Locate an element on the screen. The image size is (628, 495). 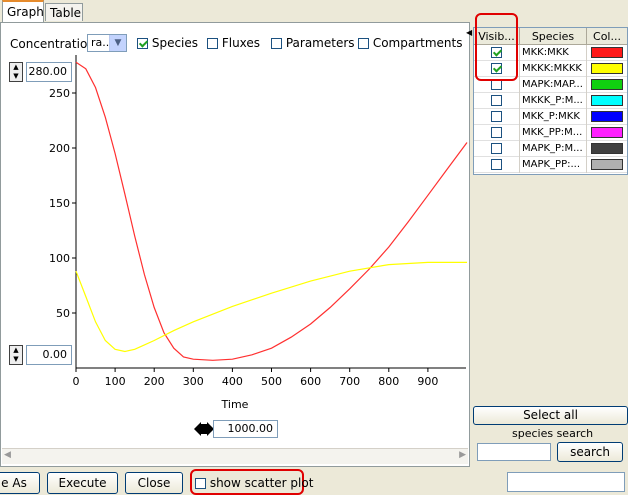
x-tick-label: 100 is located at coordinates (115, 381).